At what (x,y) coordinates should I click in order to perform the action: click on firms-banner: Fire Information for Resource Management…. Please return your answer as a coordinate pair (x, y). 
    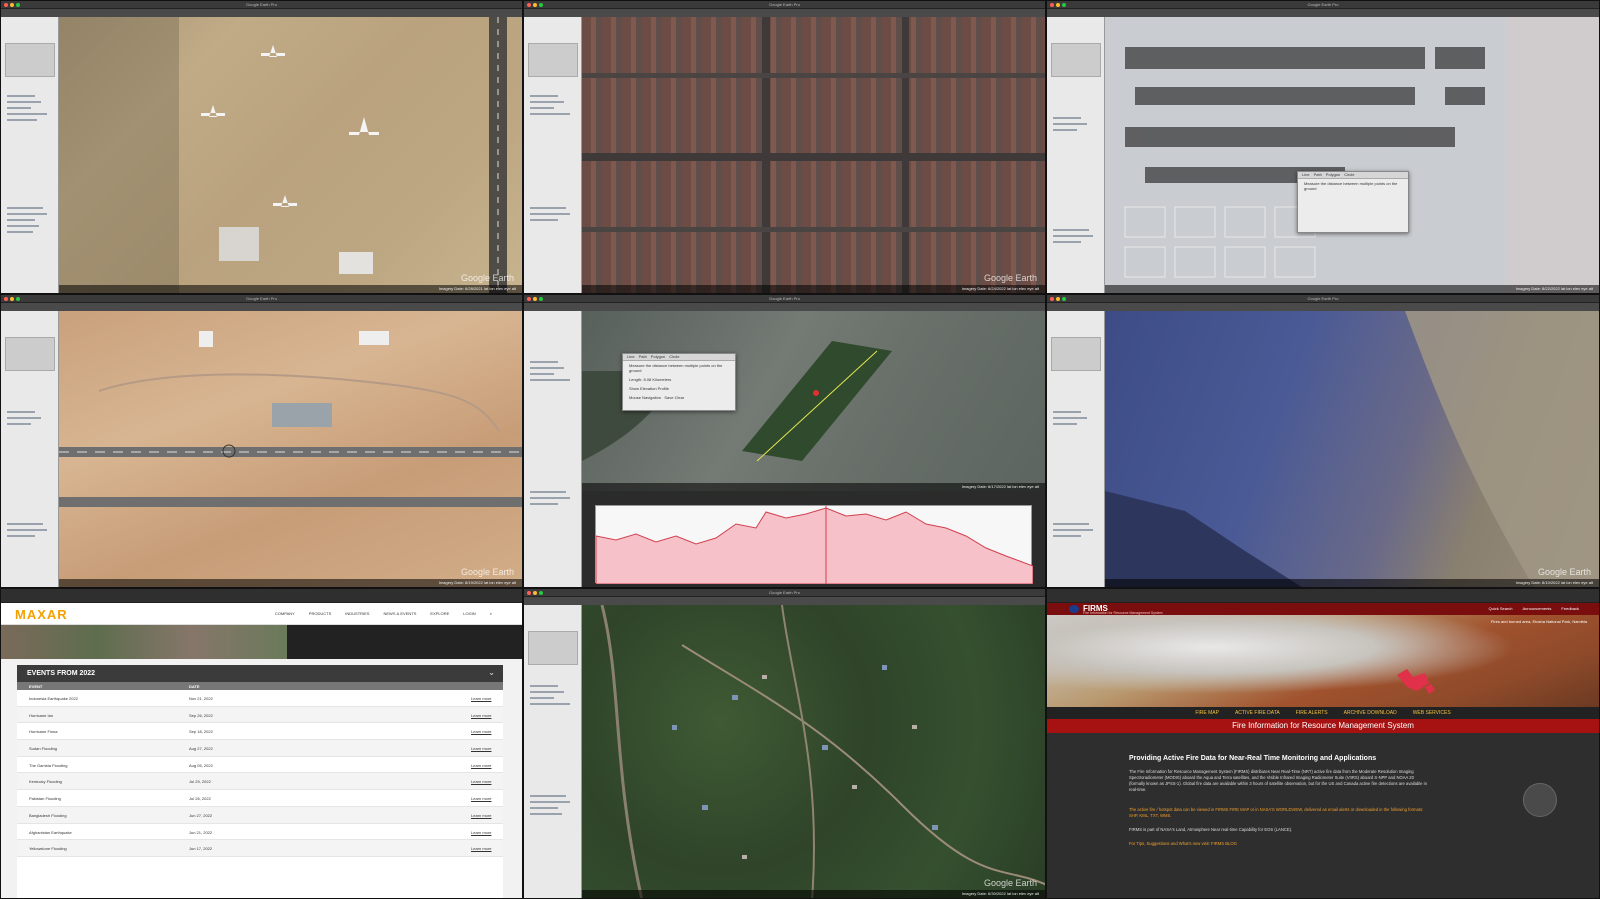
    Looking at the image, I should click on (1323, 726).